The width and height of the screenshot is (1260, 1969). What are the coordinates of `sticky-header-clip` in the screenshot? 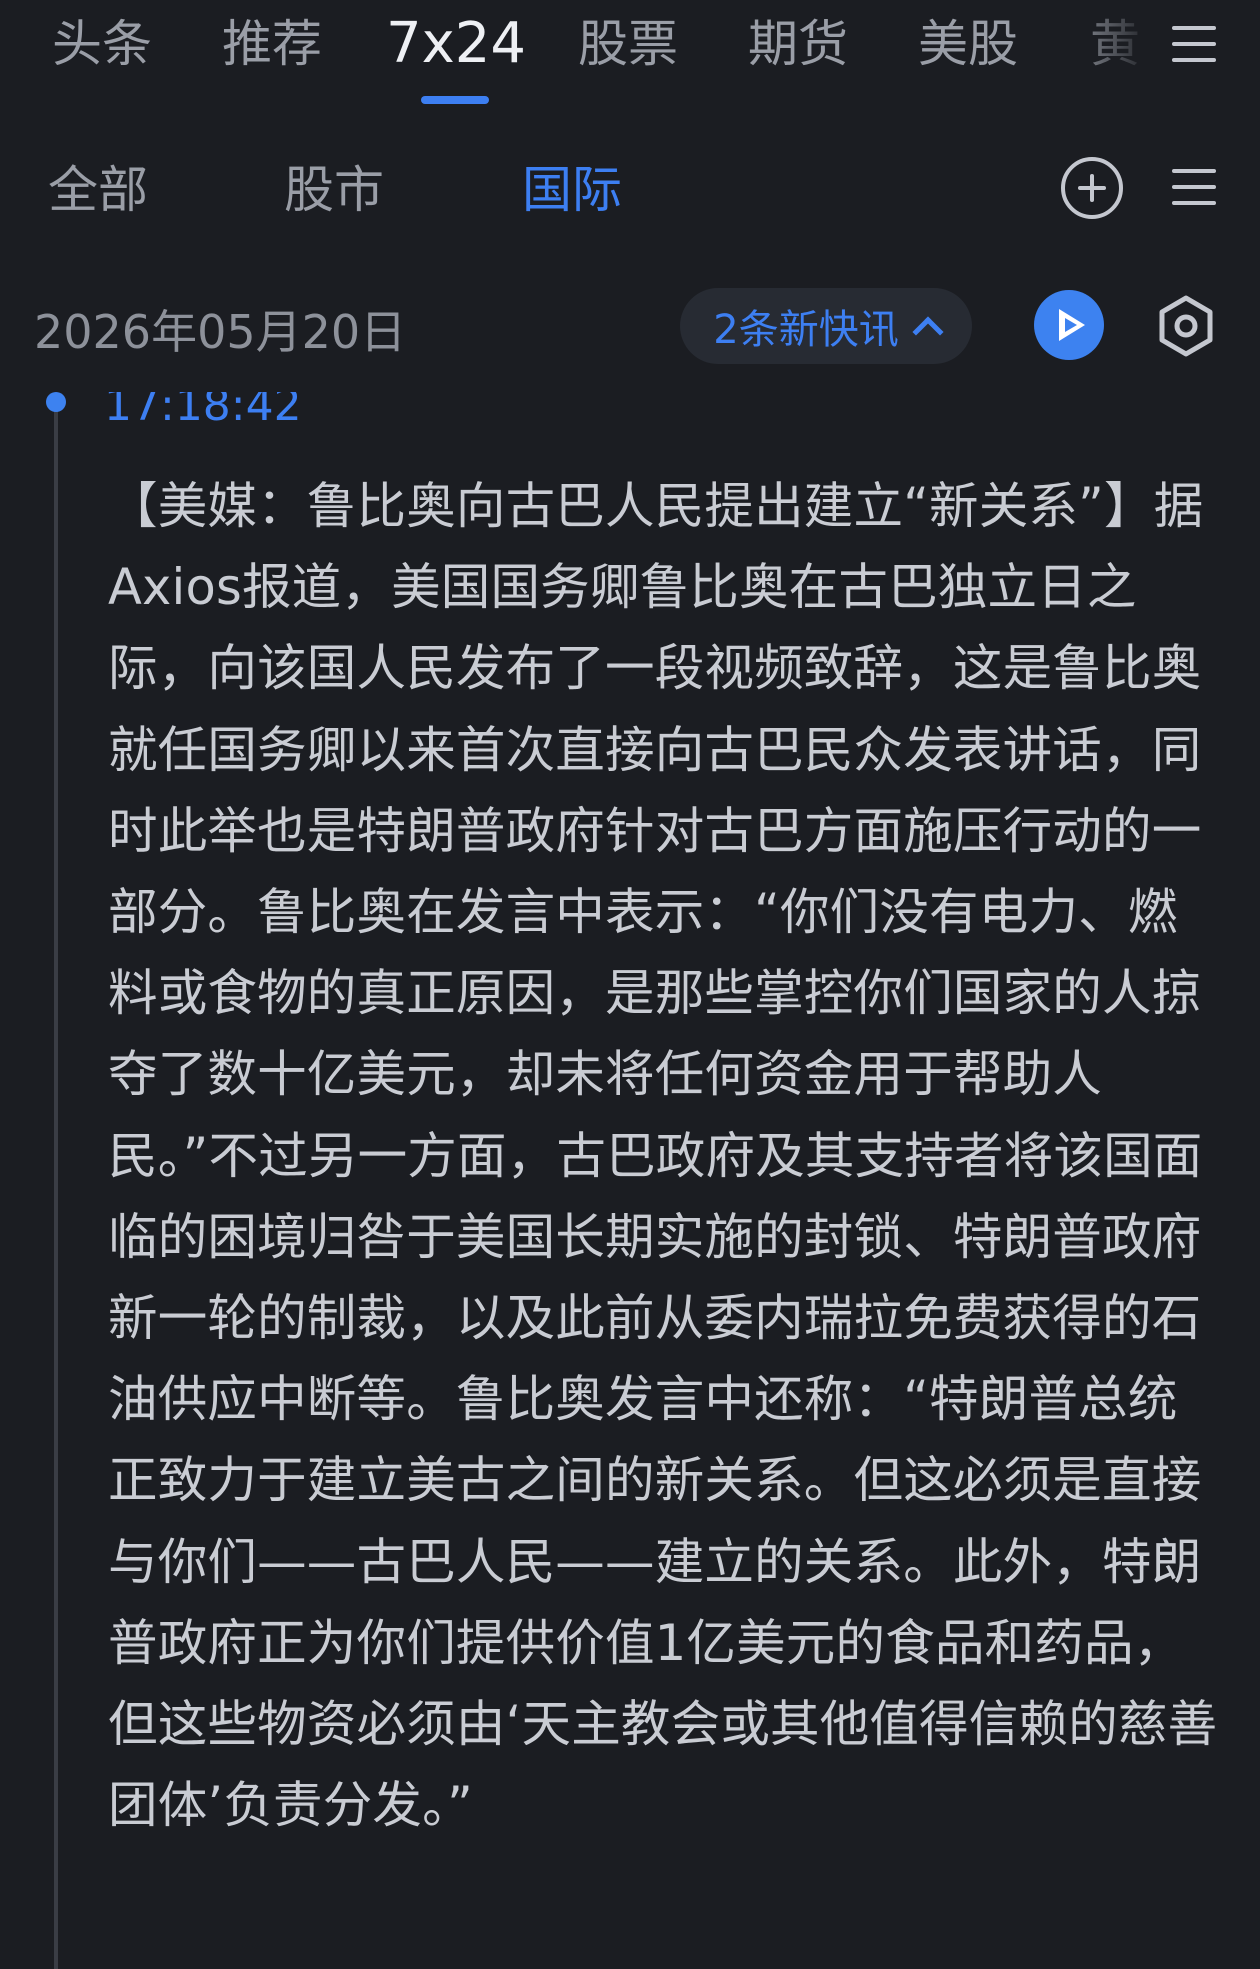 It's located at (280, 378).